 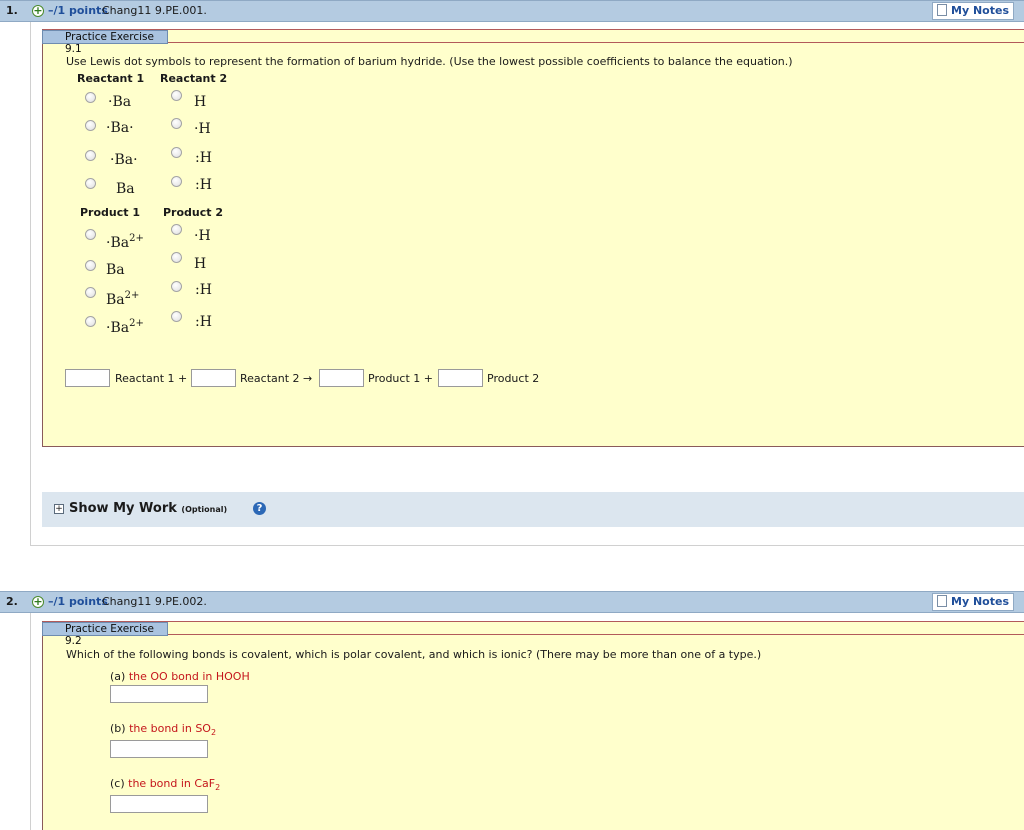 What do you see at coordinates (189, 676) in the screenshot?
I see `part-a-text: the OO bond in HOOH` at bounding box center [189, 676].